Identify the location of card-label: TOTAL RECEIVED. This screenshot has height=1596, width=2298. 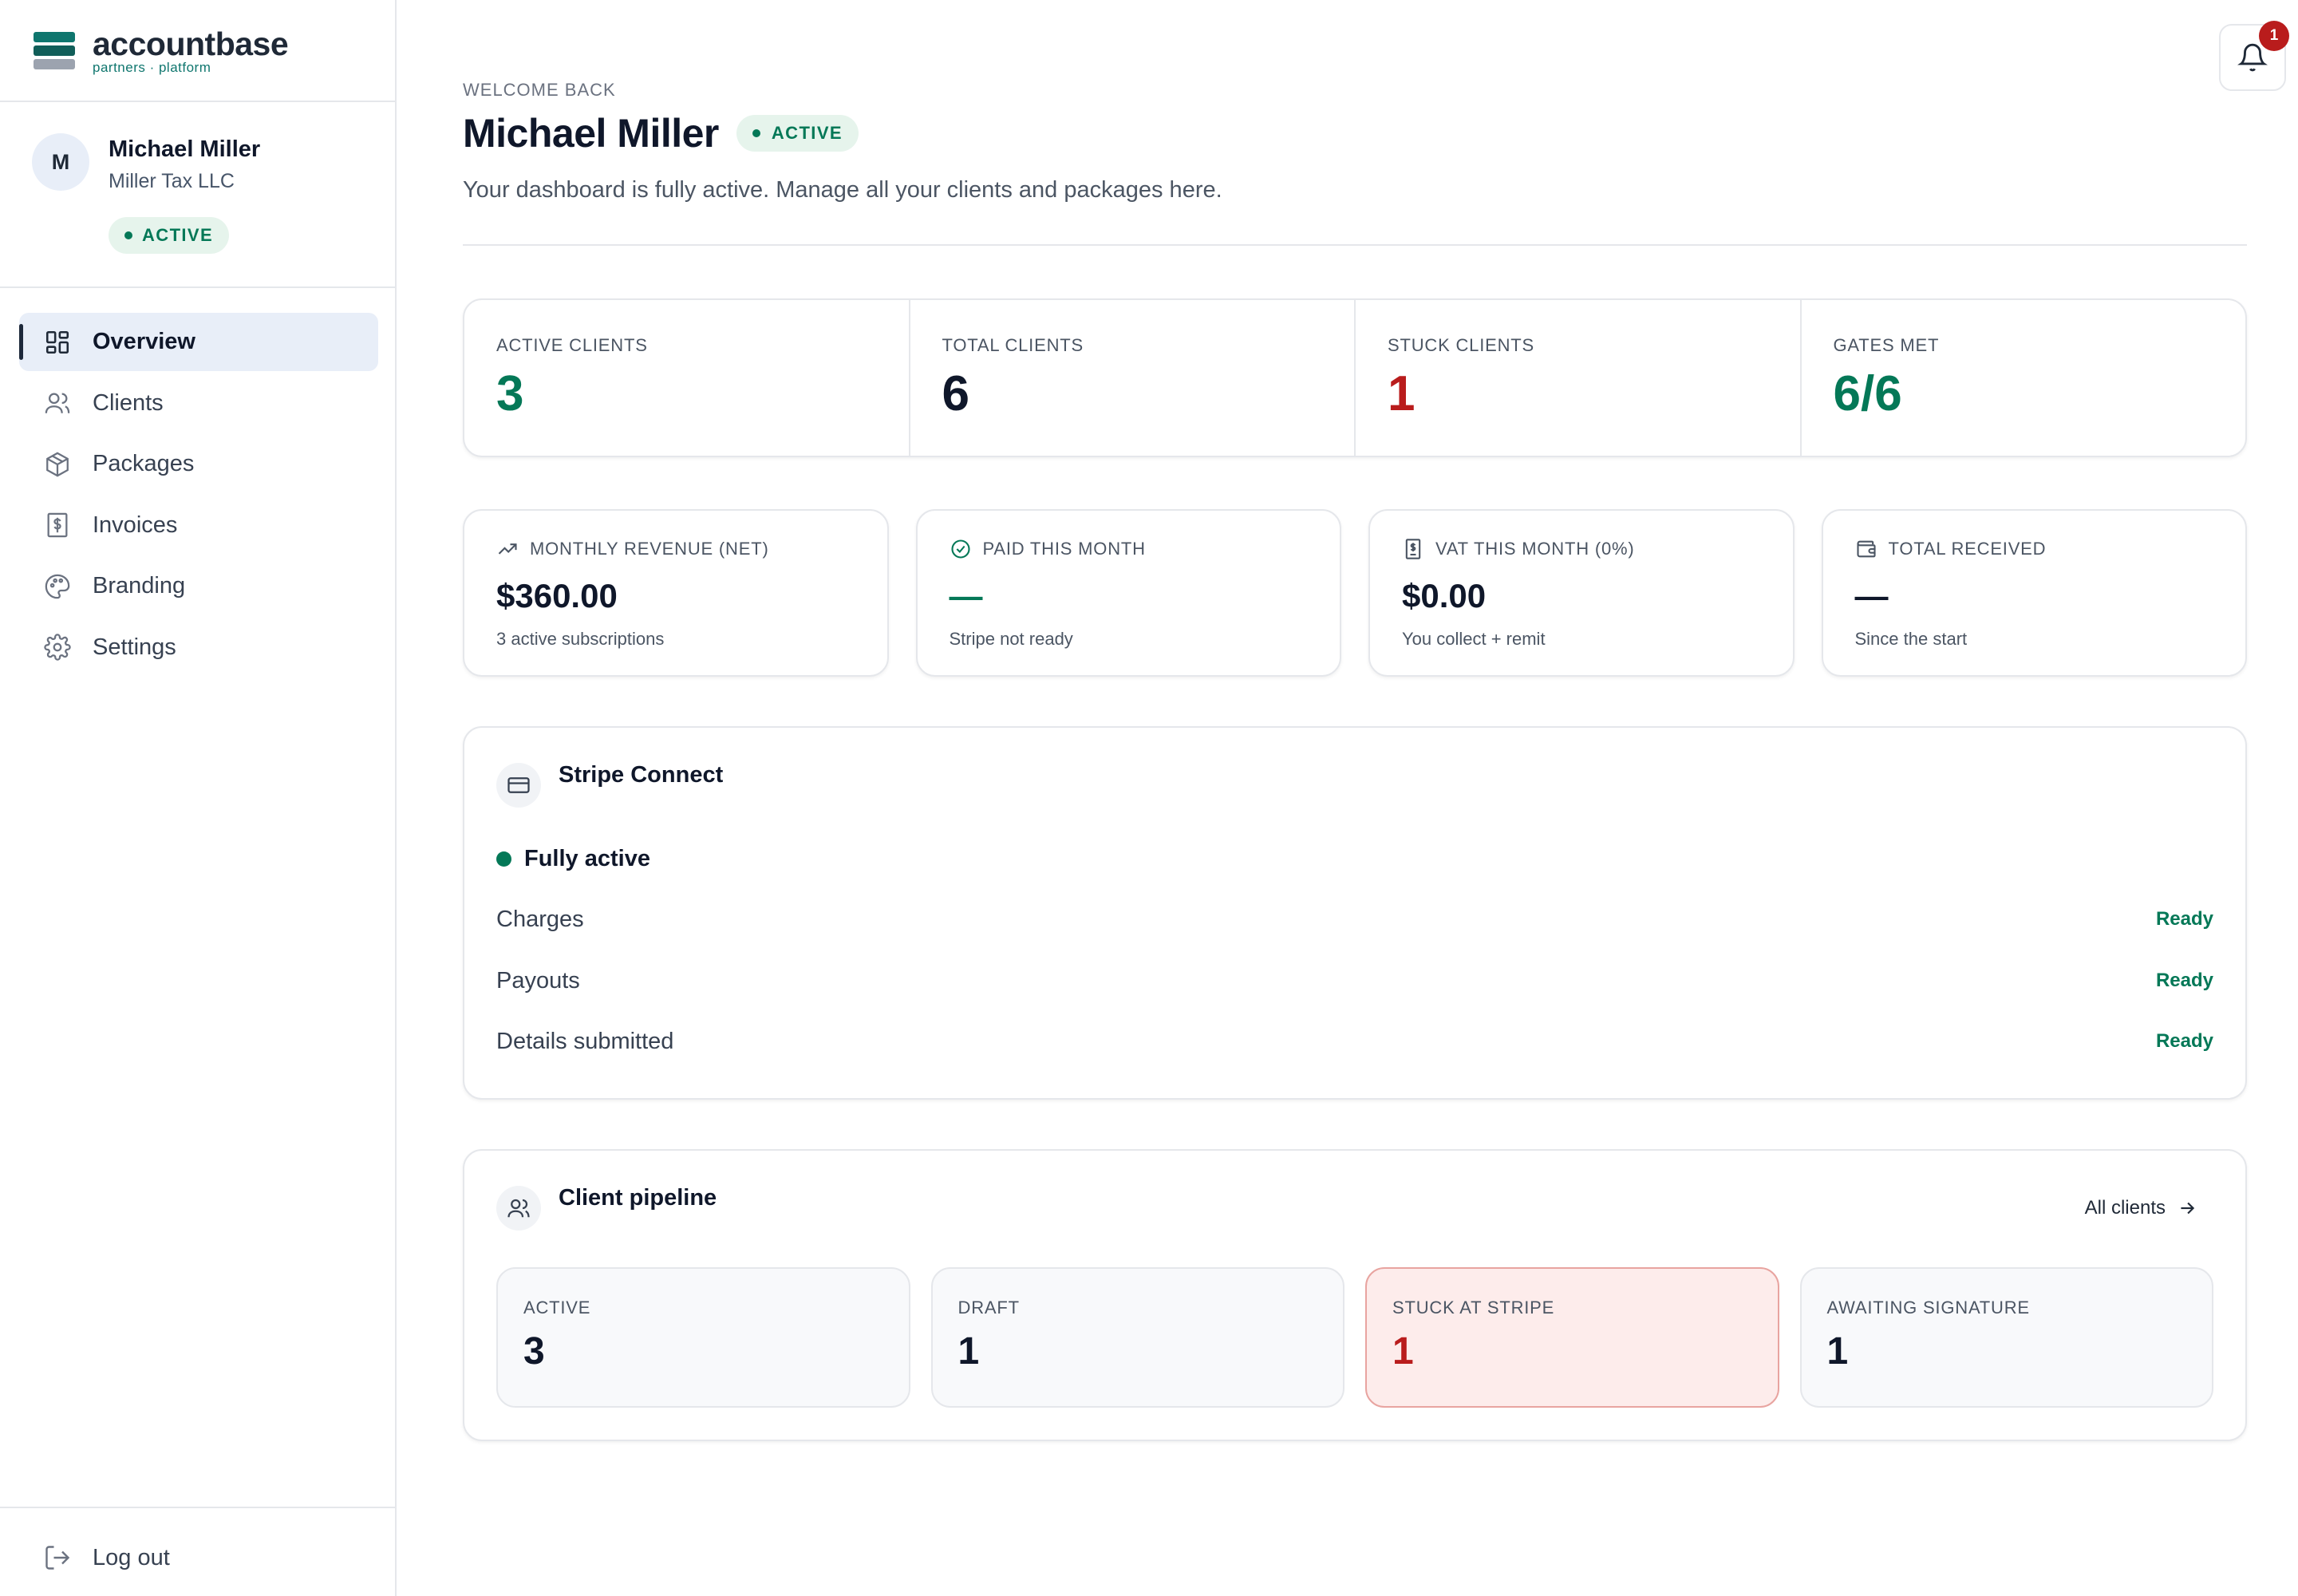
(1968, 549).